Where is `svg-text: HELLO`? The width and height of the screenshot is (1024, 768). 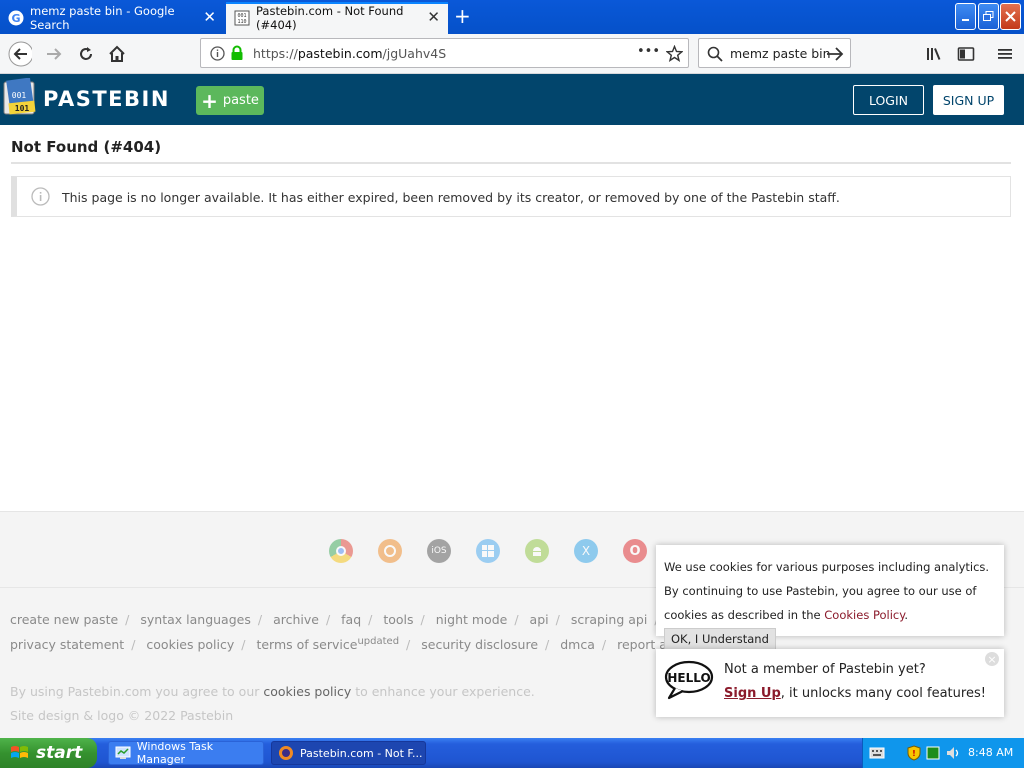 svg-text: HELLO is located at coordinates (688, 678).